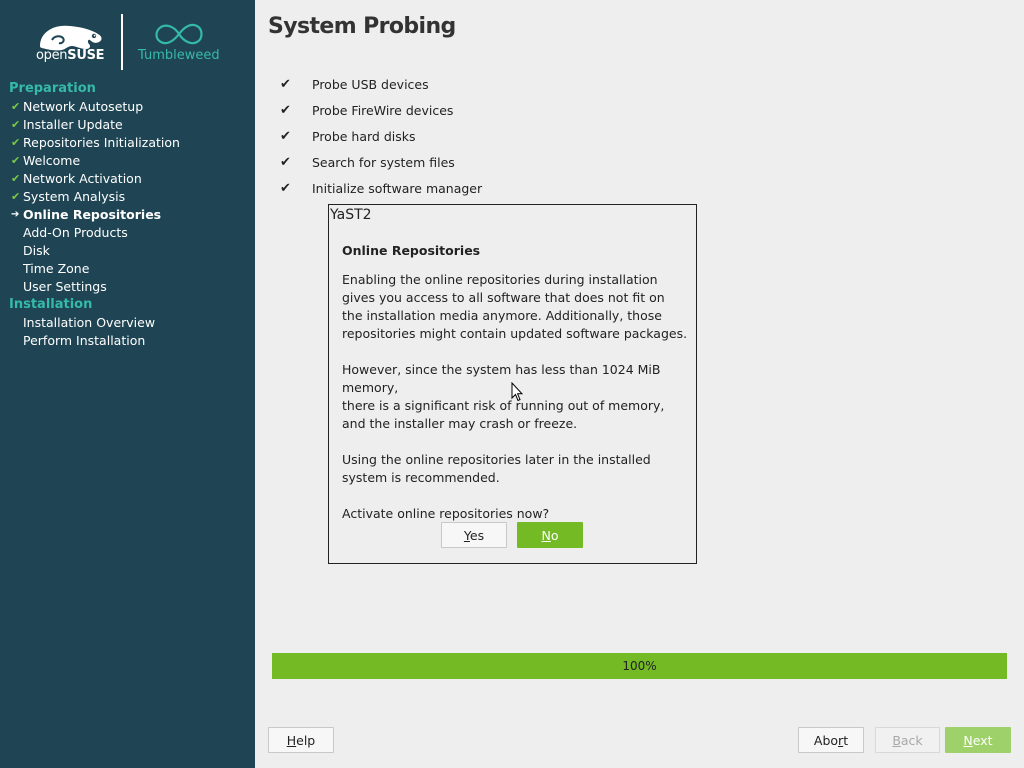 Image resolution: width=1024 pixels, height=768 pixels. I want to click on sidebar-step-label: Perform Installation, so click(84, 340).